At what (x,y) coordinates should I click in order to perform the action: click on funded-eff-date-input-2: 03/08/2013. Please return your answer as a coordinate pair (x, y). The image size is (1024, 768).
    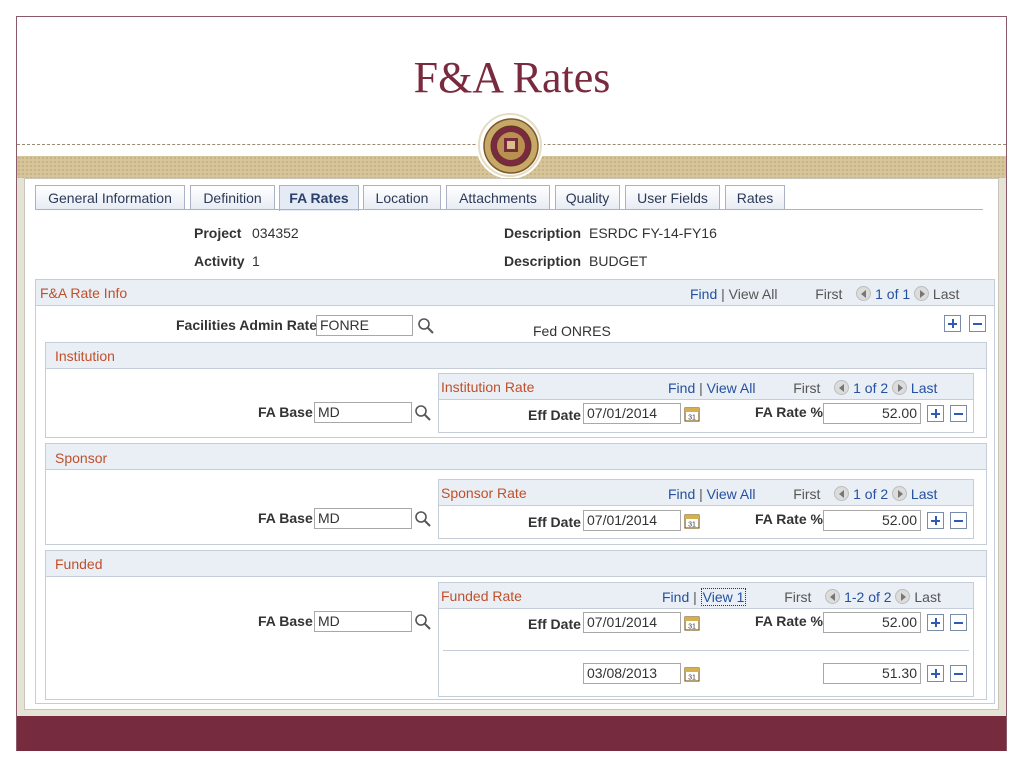
    Looking at the image, I should click on (632, 673).